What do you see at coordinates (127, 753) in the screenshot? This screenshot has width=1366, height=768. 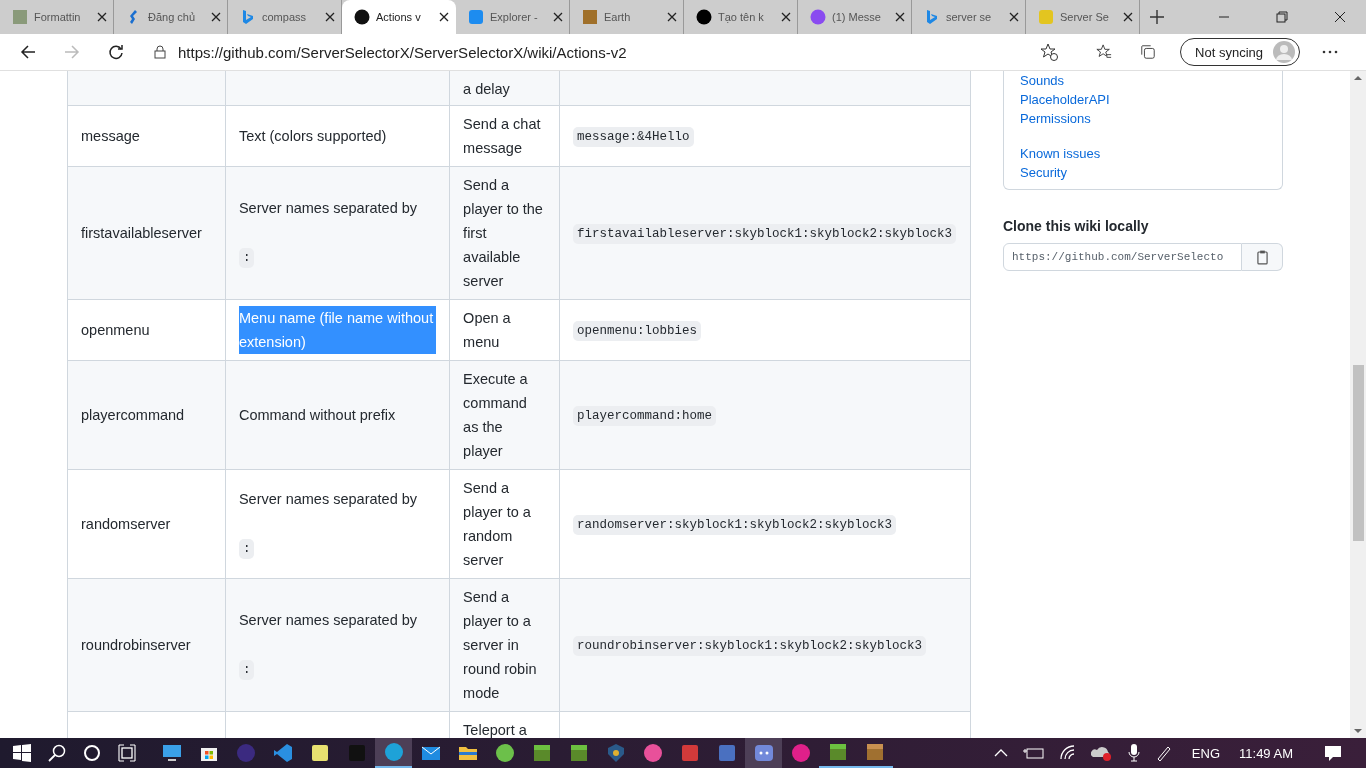 I see `task-view-icon` at bounding box center [127, 753].